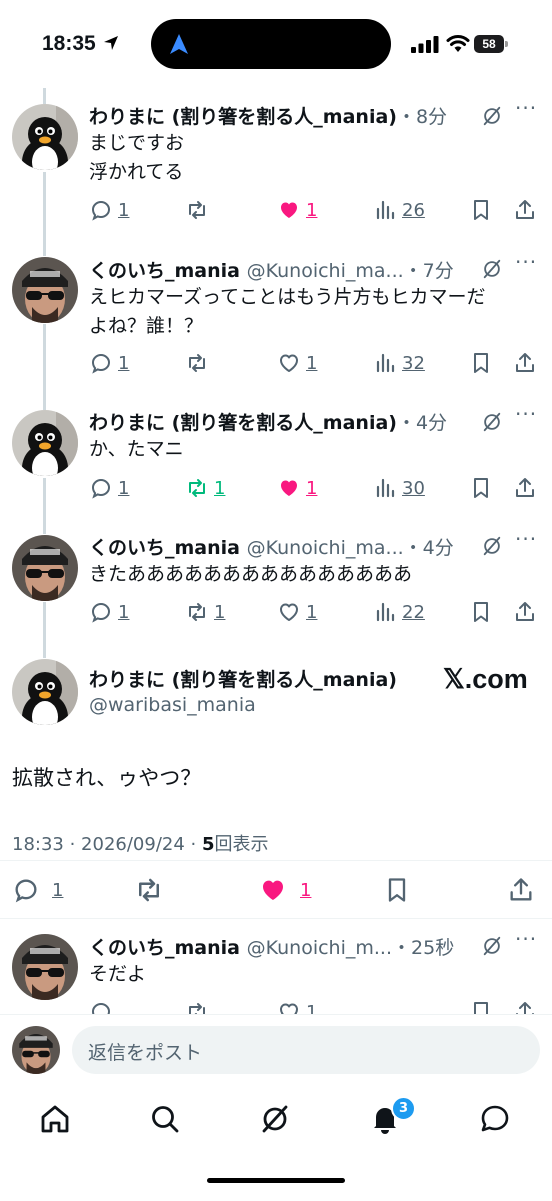 This screenshot has height=1201, width=552. I want to click on reply-button, so click(101, 1006).